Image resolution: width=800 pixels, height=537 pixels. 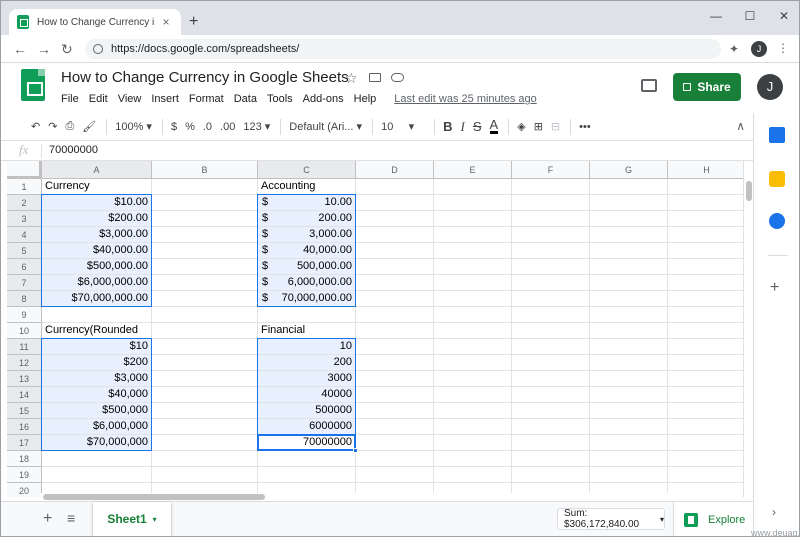 I want to click on financial-cell: 40000, so click(x=307, y=395).